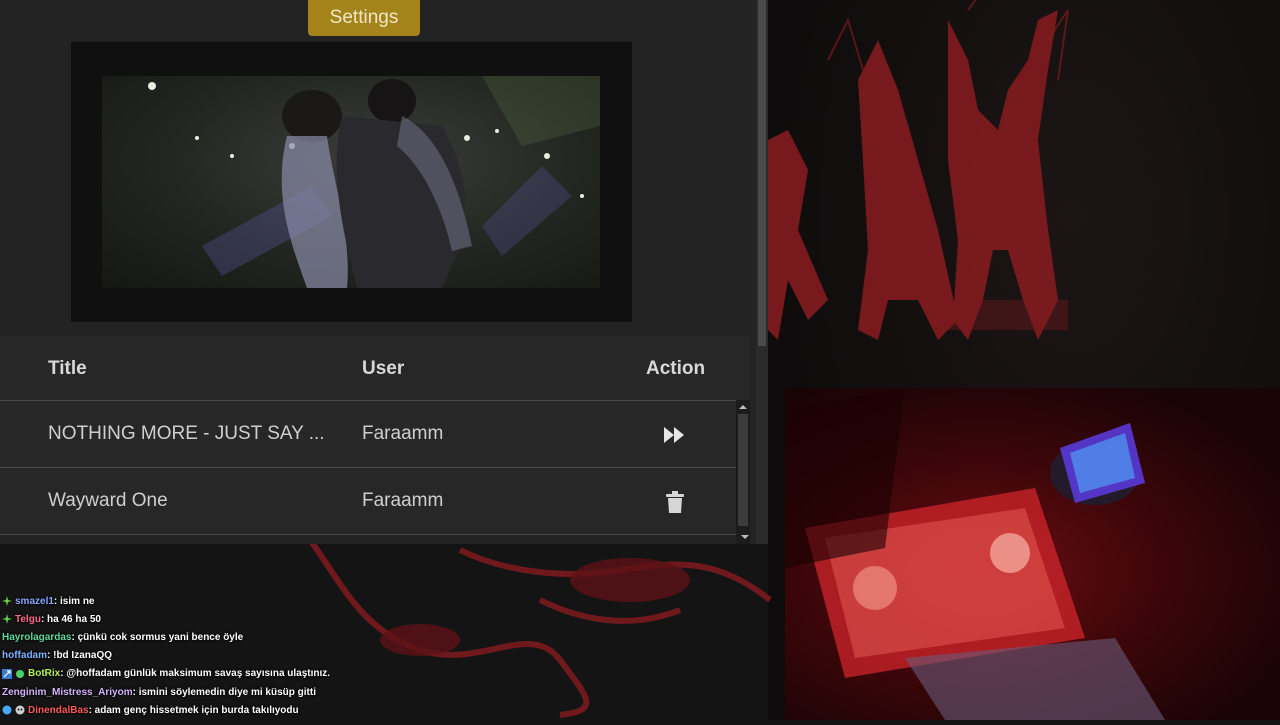 The height and width of the screenshot is (725, 1280). I want to click on chat-username: hoffadam, so click(24, 656).